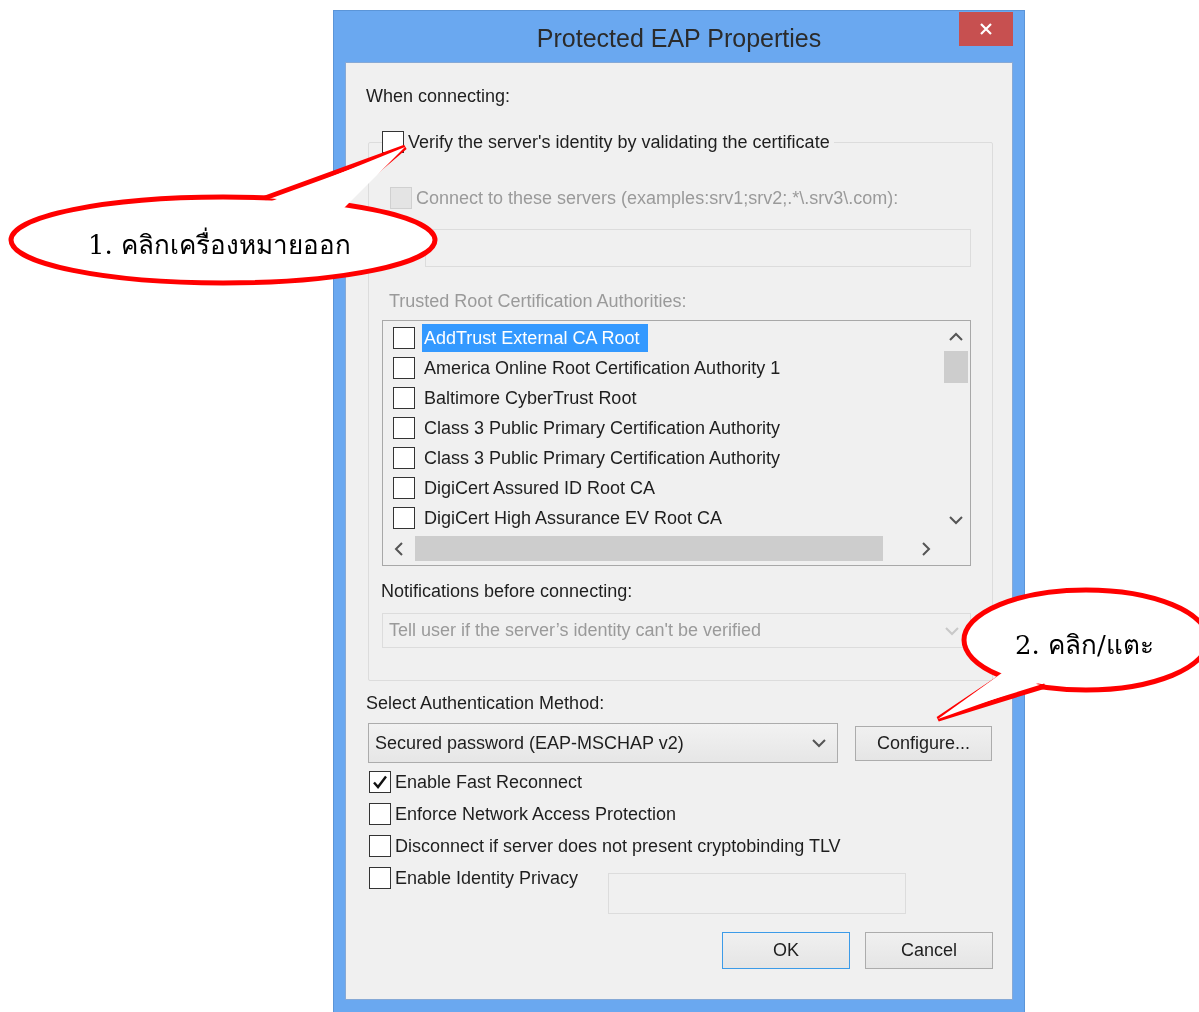 This screenshot has width=1199, height=1012. I want to click on close-icon, so click(986, 29).